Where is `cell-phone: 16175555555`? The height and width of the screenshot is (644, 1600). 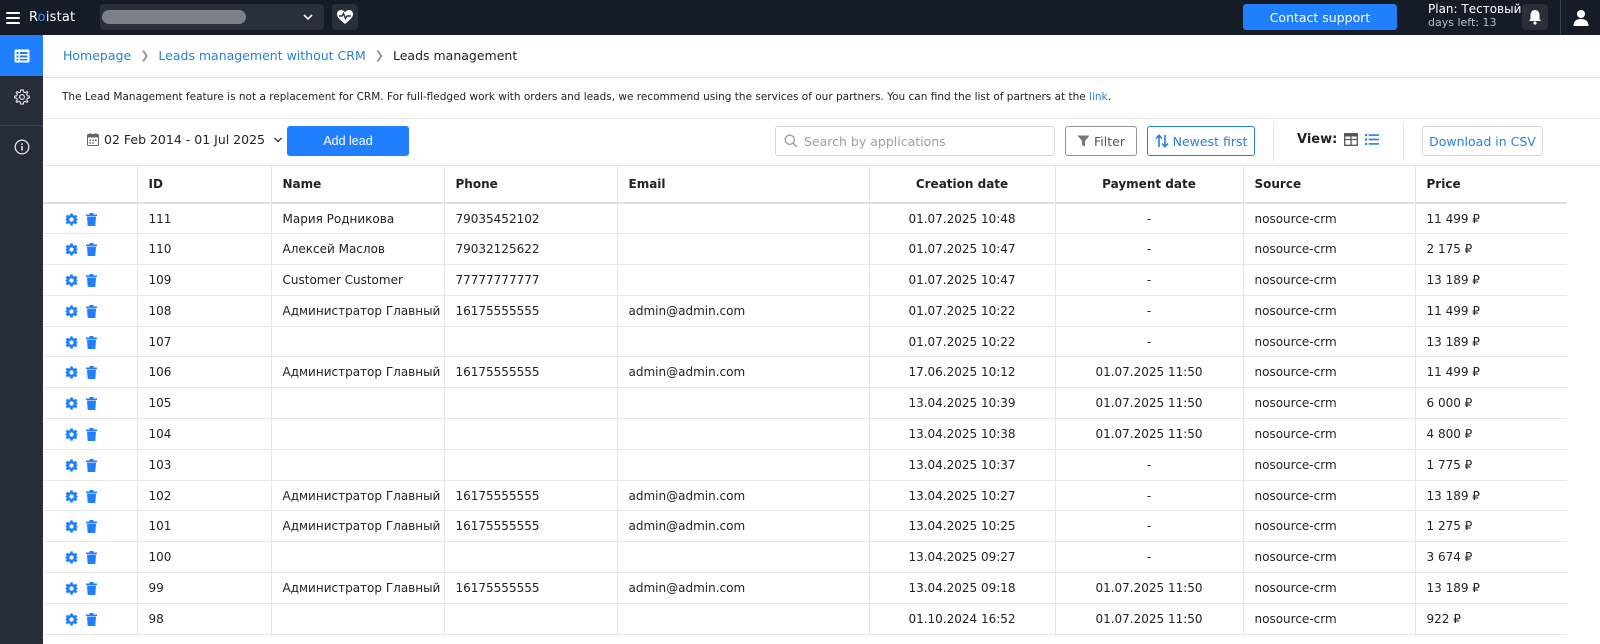 cell-phone: 16175555555 is located at coordinates (531, 311).